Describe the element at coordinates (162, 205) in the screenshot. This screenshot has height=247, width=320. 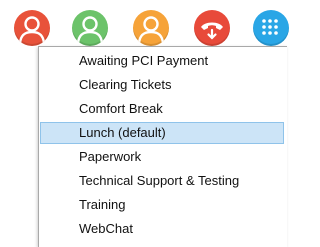
I see `menu-item-training: Training` at that location.